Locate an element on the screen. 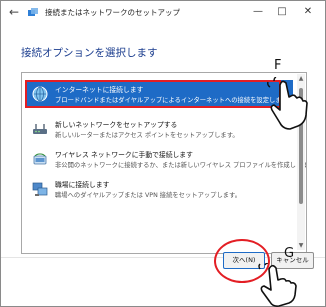  close-button: ✕ is located at coordinates (308, 12).